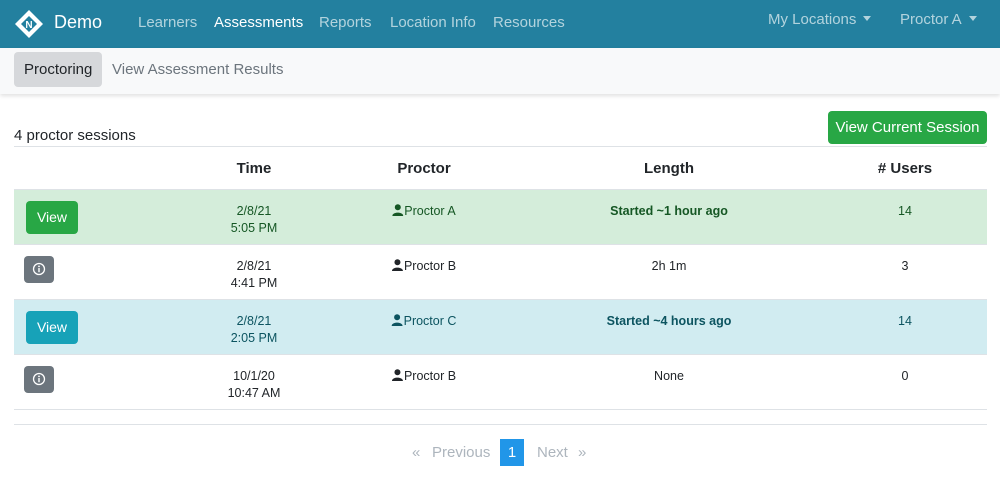 This screenshot has width=1000, height=479. I want to click on pagination-previous: Previous, so click(461, 452).